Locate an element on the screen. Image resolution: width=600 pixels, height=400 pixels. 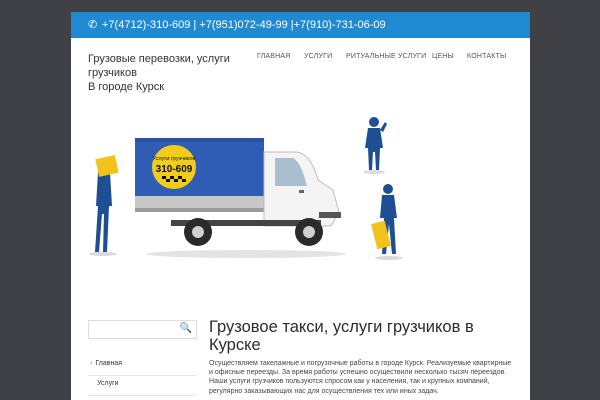
sign-label: Услуги грузчиков is located at coordinates (174, 159).